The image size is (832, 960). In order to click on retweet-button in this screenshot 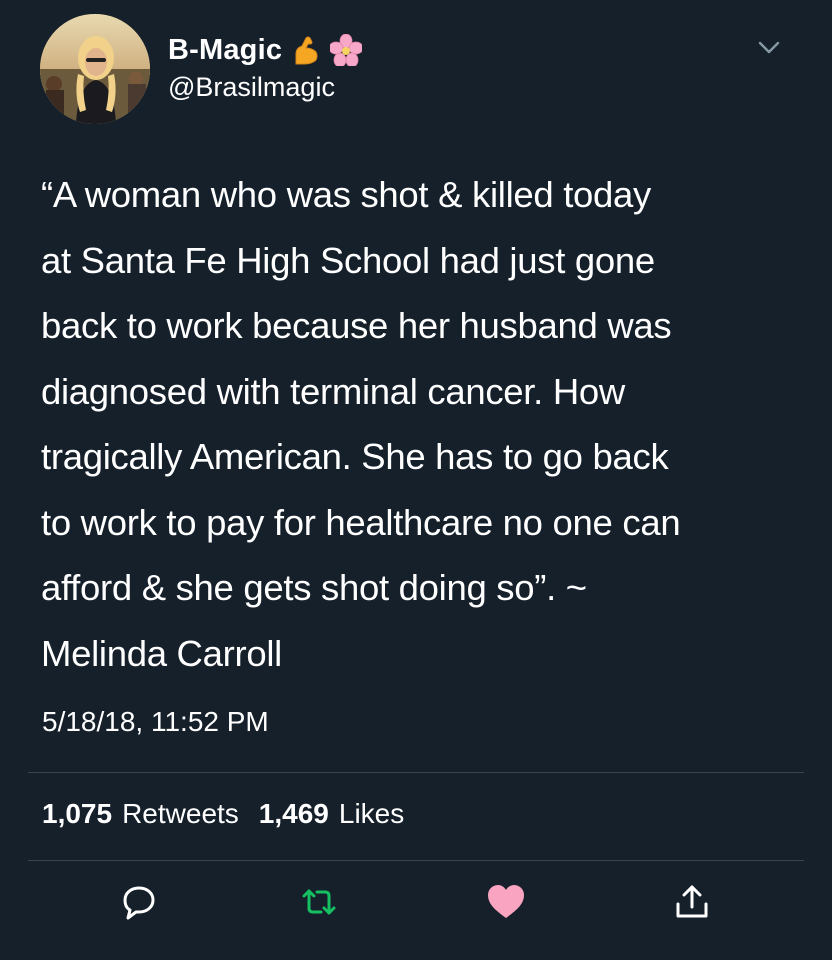, I will do `click(319, 904)`.